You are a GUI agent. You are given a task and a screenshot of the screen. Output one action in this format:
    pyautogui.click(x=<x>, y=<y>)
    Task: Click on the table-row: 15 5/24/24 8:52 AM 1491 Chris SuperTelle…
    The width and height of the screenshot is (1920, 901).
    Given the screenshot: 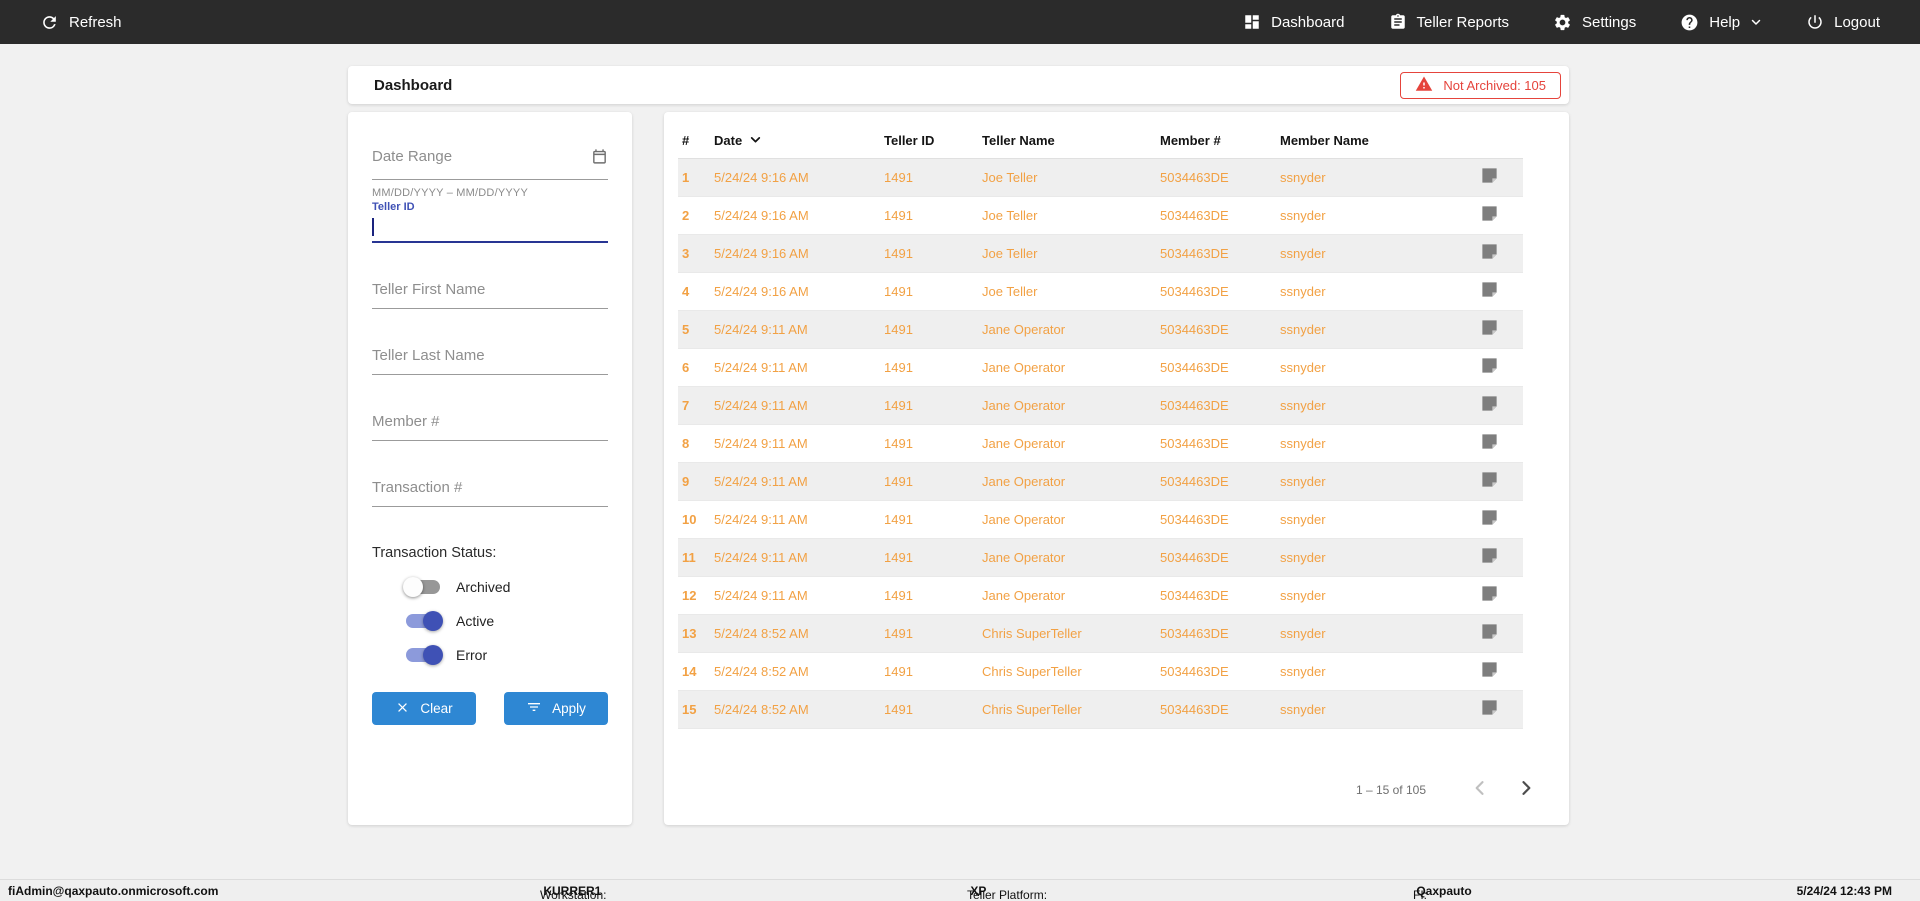 What is the action you would take?
    pyautogui.click(x=1100, y=709)
    